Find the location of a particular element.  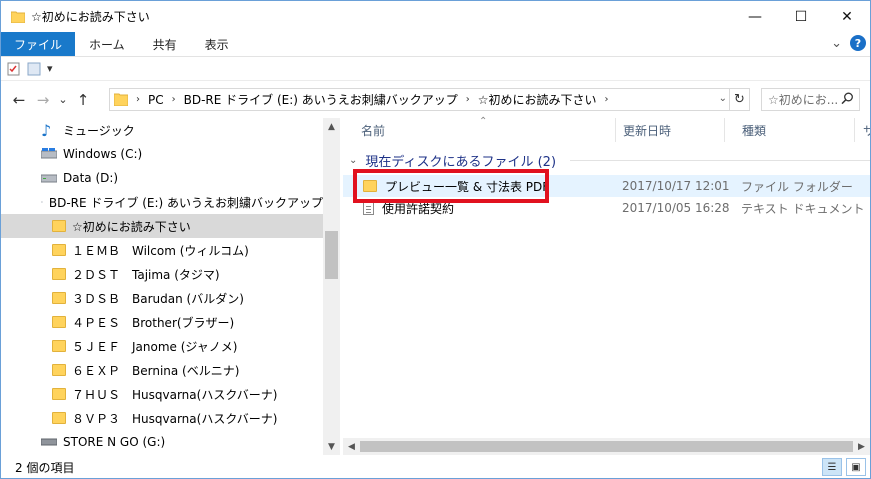

horizontal-scrollbar: ◀ ▶ is located at coordinates (606, 446).